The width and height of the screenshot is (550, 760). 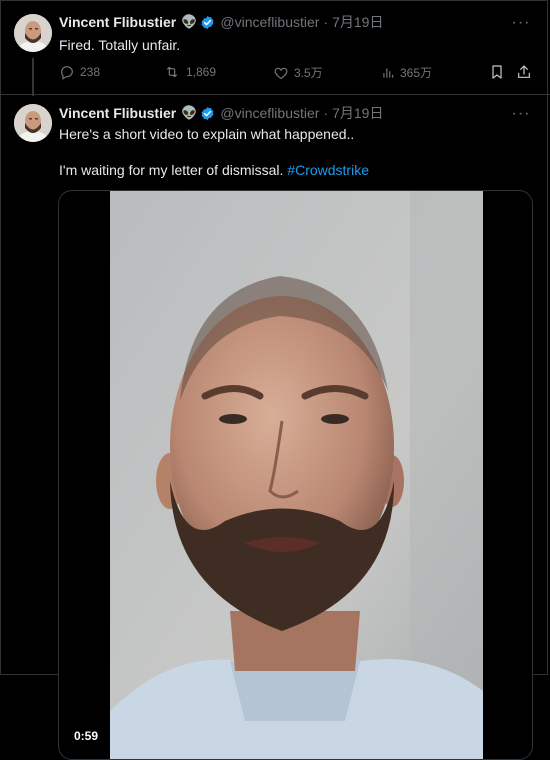 I want to click on reply-icon, so click(x=67, y=73).